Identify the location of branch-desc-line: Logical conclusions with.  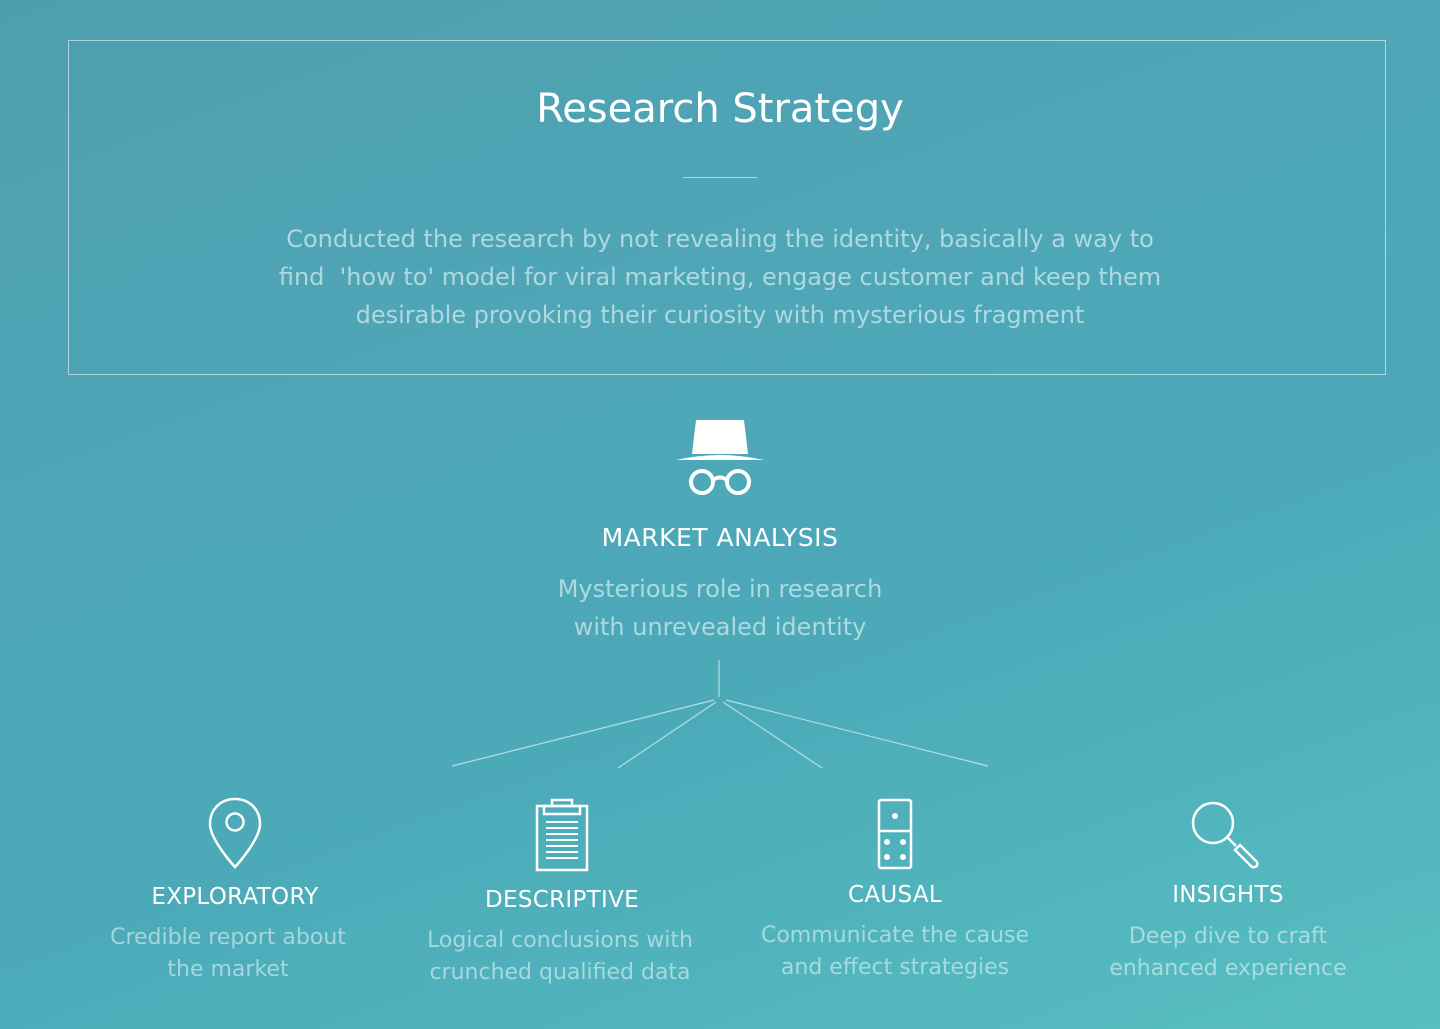
(560, 940).